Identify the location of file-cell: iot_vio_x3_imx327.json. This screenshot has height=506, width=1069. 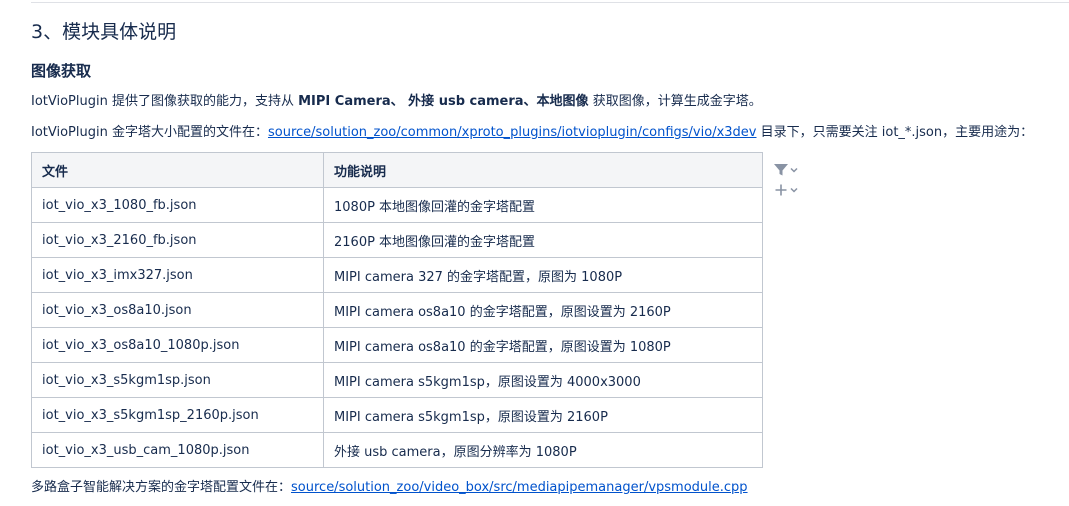
(177, 275).